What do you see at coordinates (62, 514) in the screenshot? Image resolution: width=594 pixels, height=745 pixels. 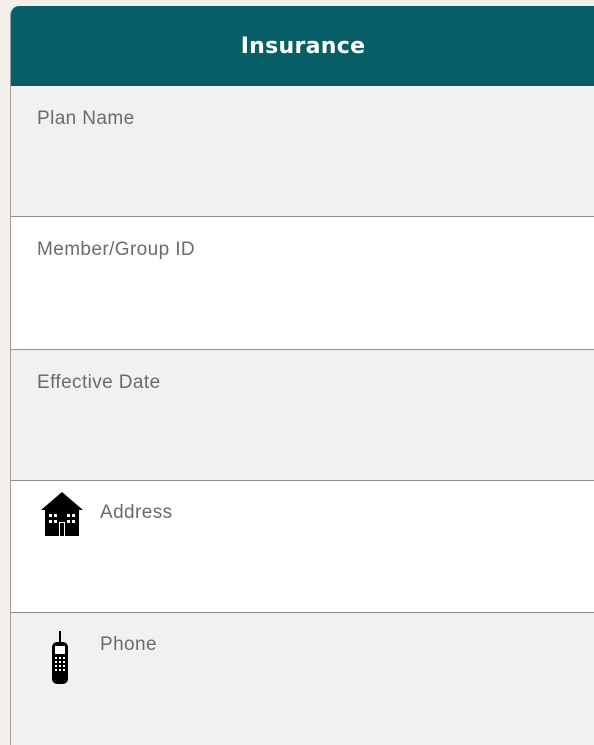 I see `house-icon` at bounding box center [62, 514].